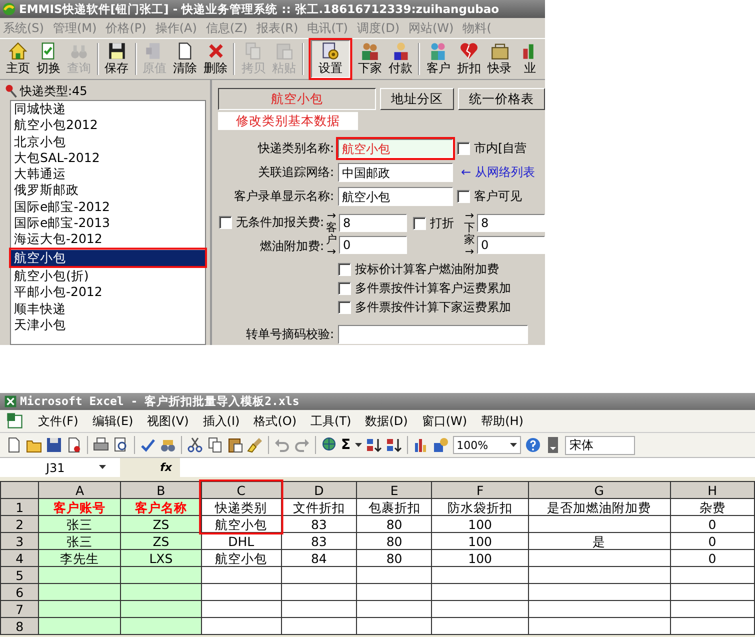 The image size is (755, 637). Describe the element at coordinates (255, 445) in the screenshot. I see `brush-icon` at that location.